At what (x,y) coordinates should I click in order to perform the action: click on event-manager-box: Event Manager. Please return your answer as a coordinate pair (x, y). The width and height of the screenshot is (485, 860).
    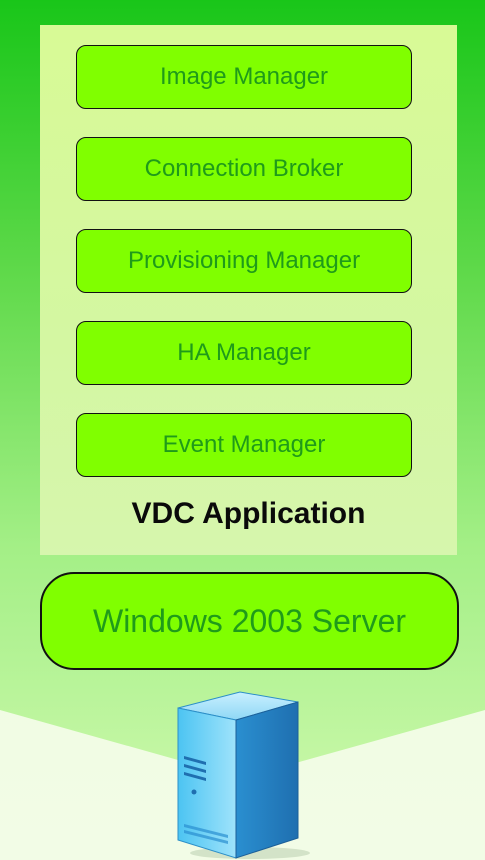
    Looking at the image, I should click on (244, 445).